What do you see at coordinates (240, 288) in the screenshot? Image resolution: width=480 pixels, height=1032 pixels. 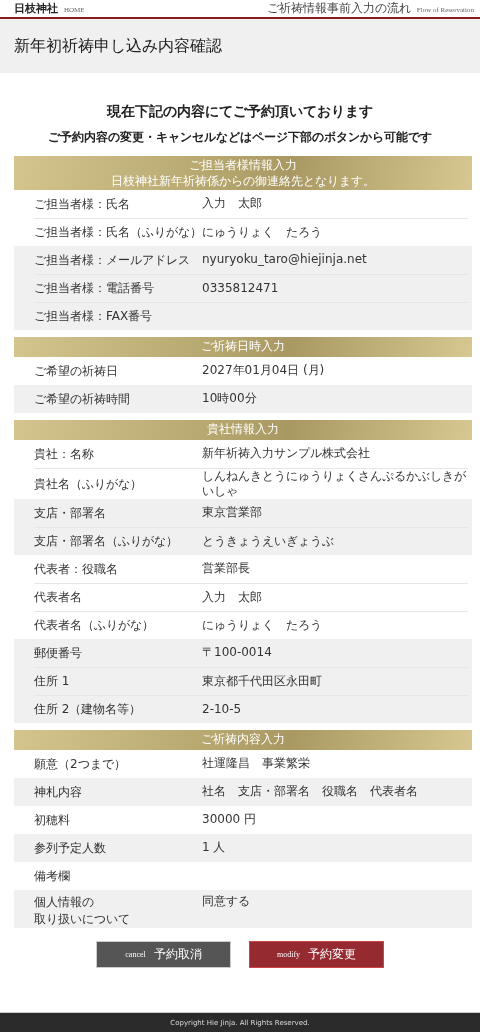 I see `field-value: 0335812471` at bounding box center [240, 288].